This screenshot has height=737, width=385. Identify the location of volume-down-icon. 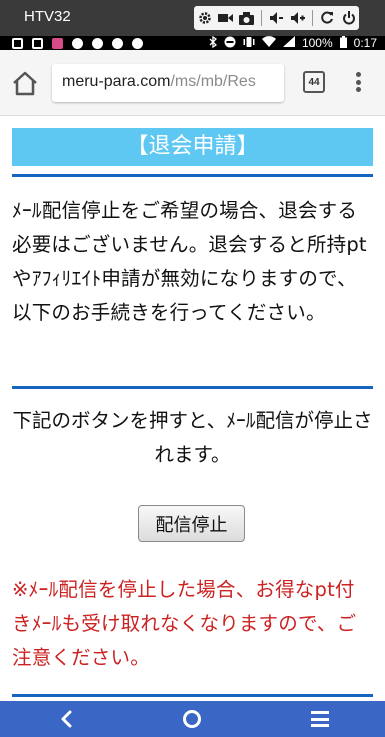
(276, 18).